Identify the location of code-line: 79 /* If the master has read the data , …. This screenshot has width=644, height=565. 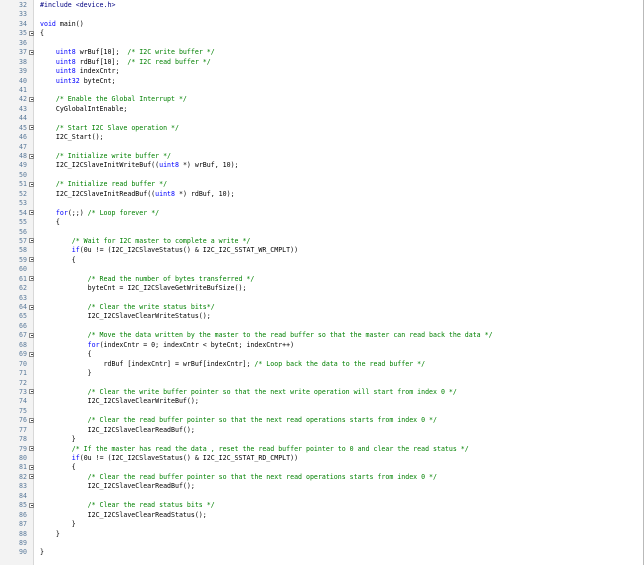
(322, 449).